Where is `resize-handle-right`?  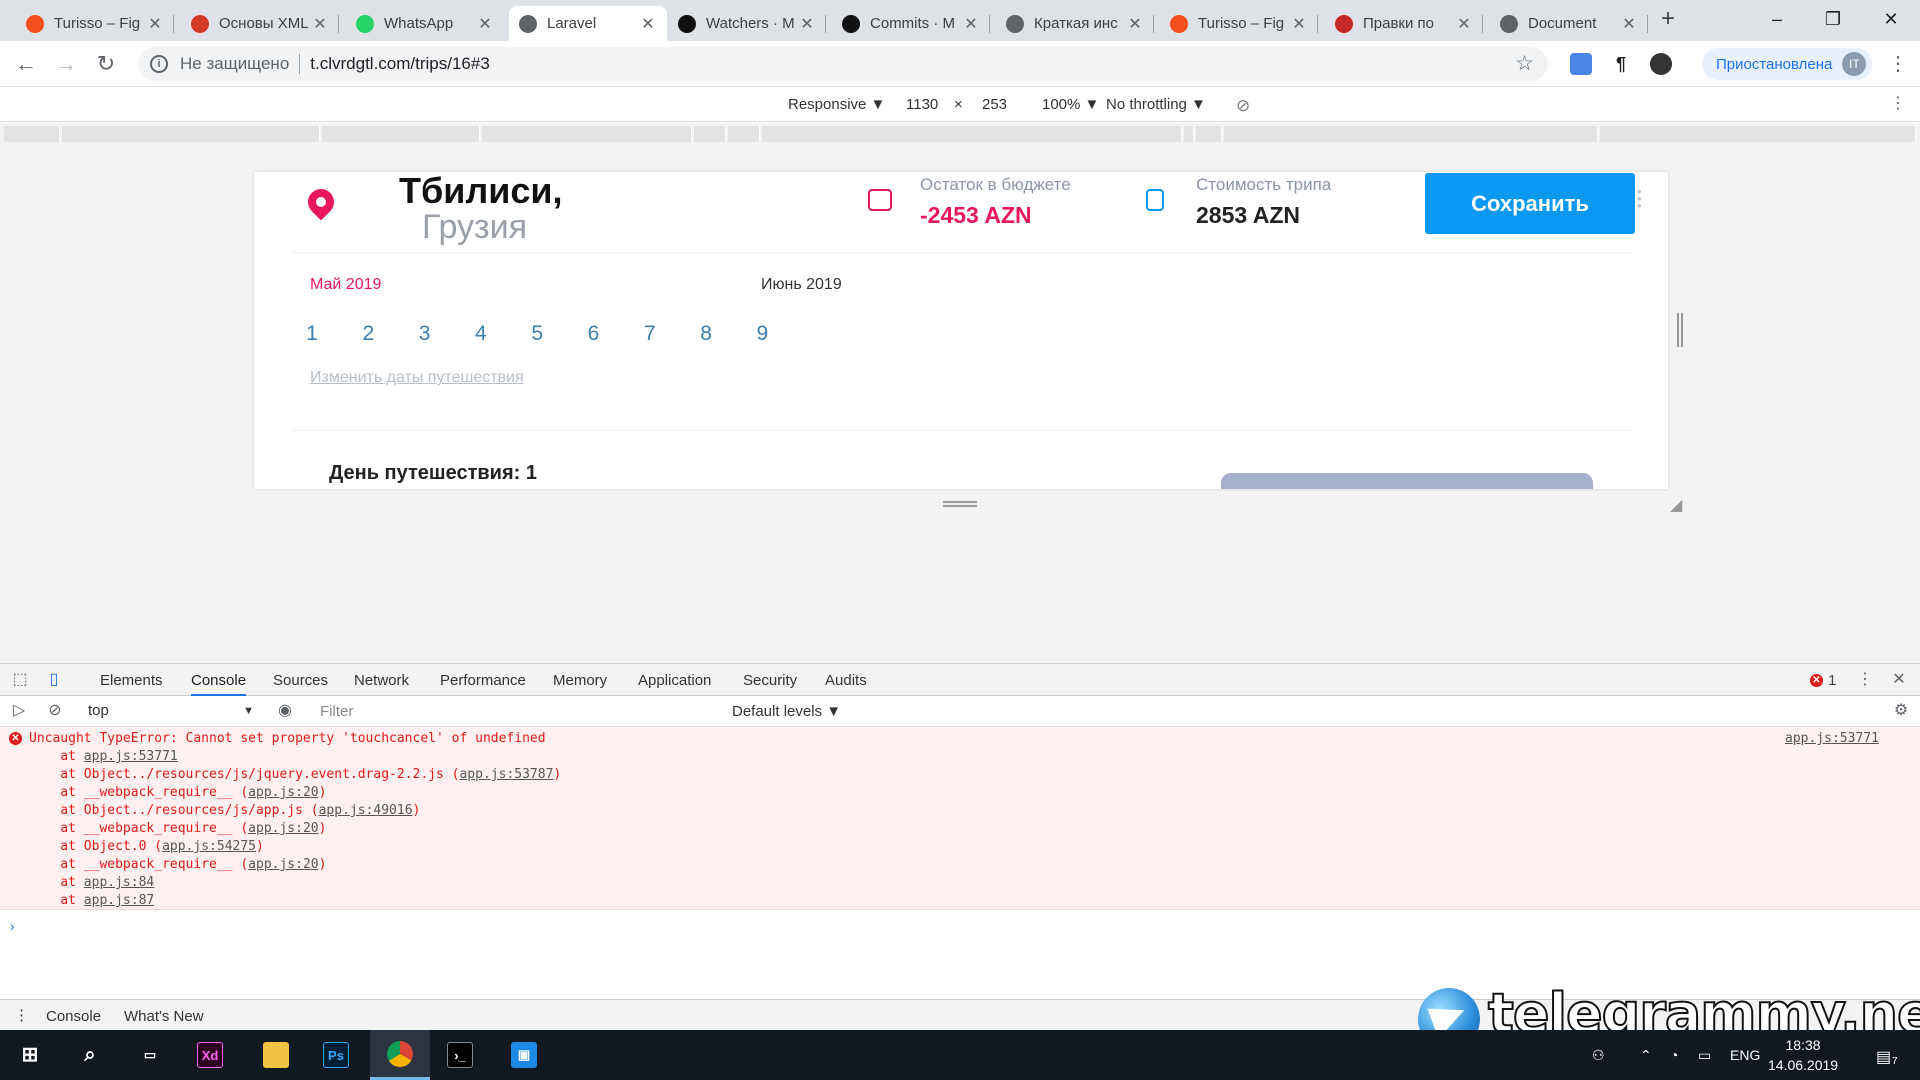 resize-handle-right is located at coordinates (1680, 330).